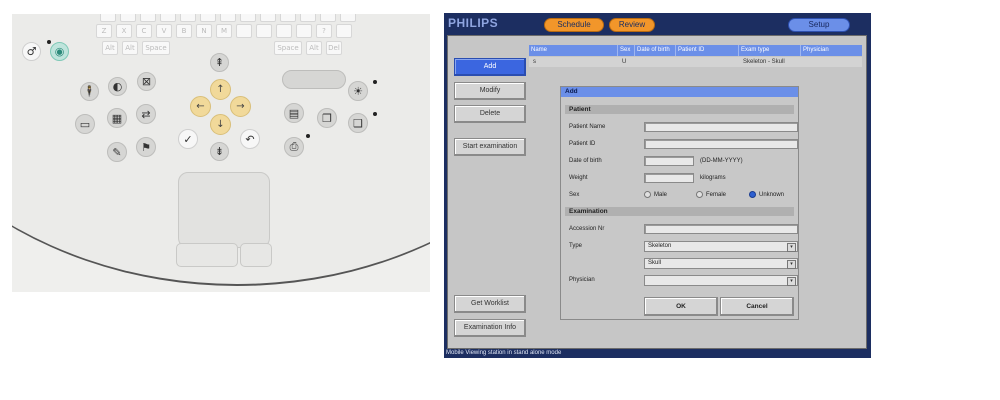  Describe the element at coordinates (655, 50) in the screenshot. I see `column-header-dob: Date of birth` at that location.